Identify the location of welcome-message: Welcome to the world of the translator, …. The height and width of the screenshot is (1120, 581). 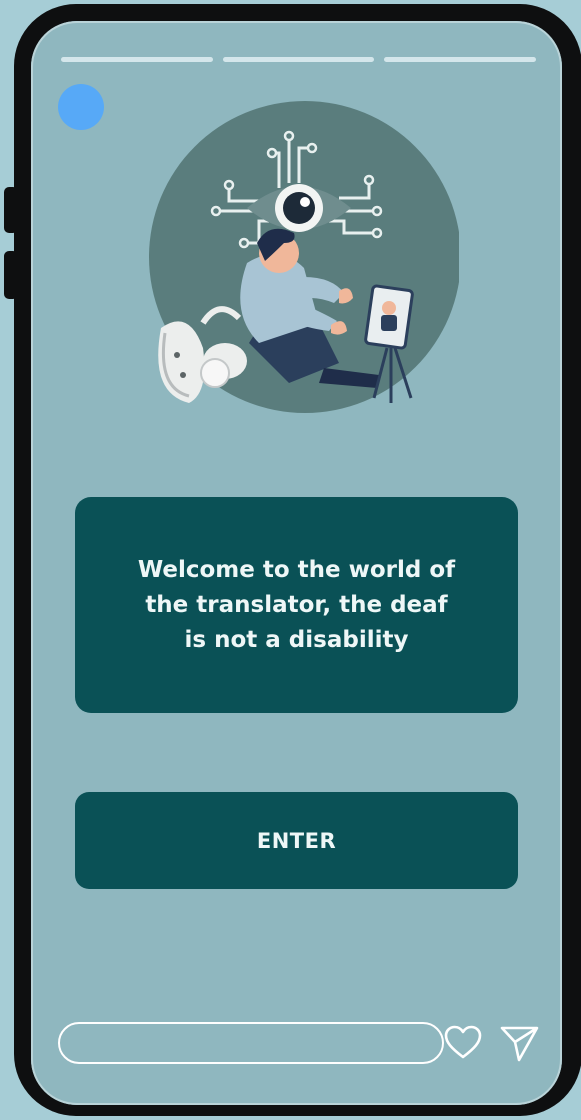
(296, 604).